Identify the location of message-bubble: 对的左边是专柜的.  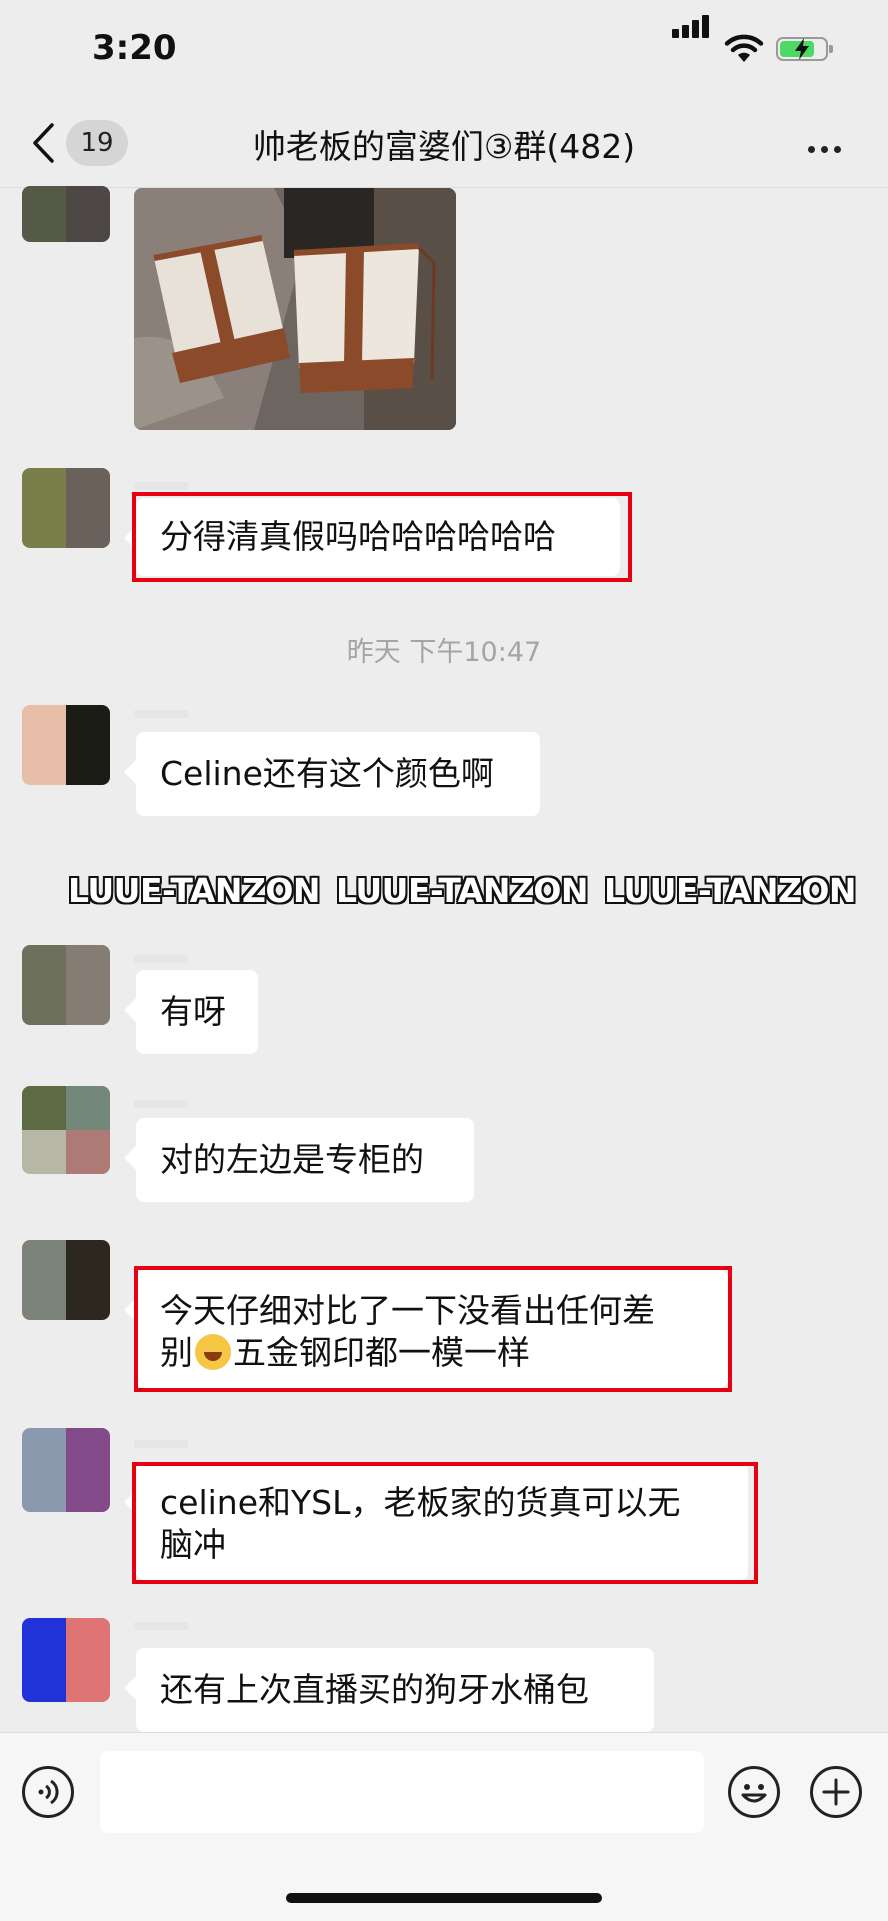
(299, 1160).